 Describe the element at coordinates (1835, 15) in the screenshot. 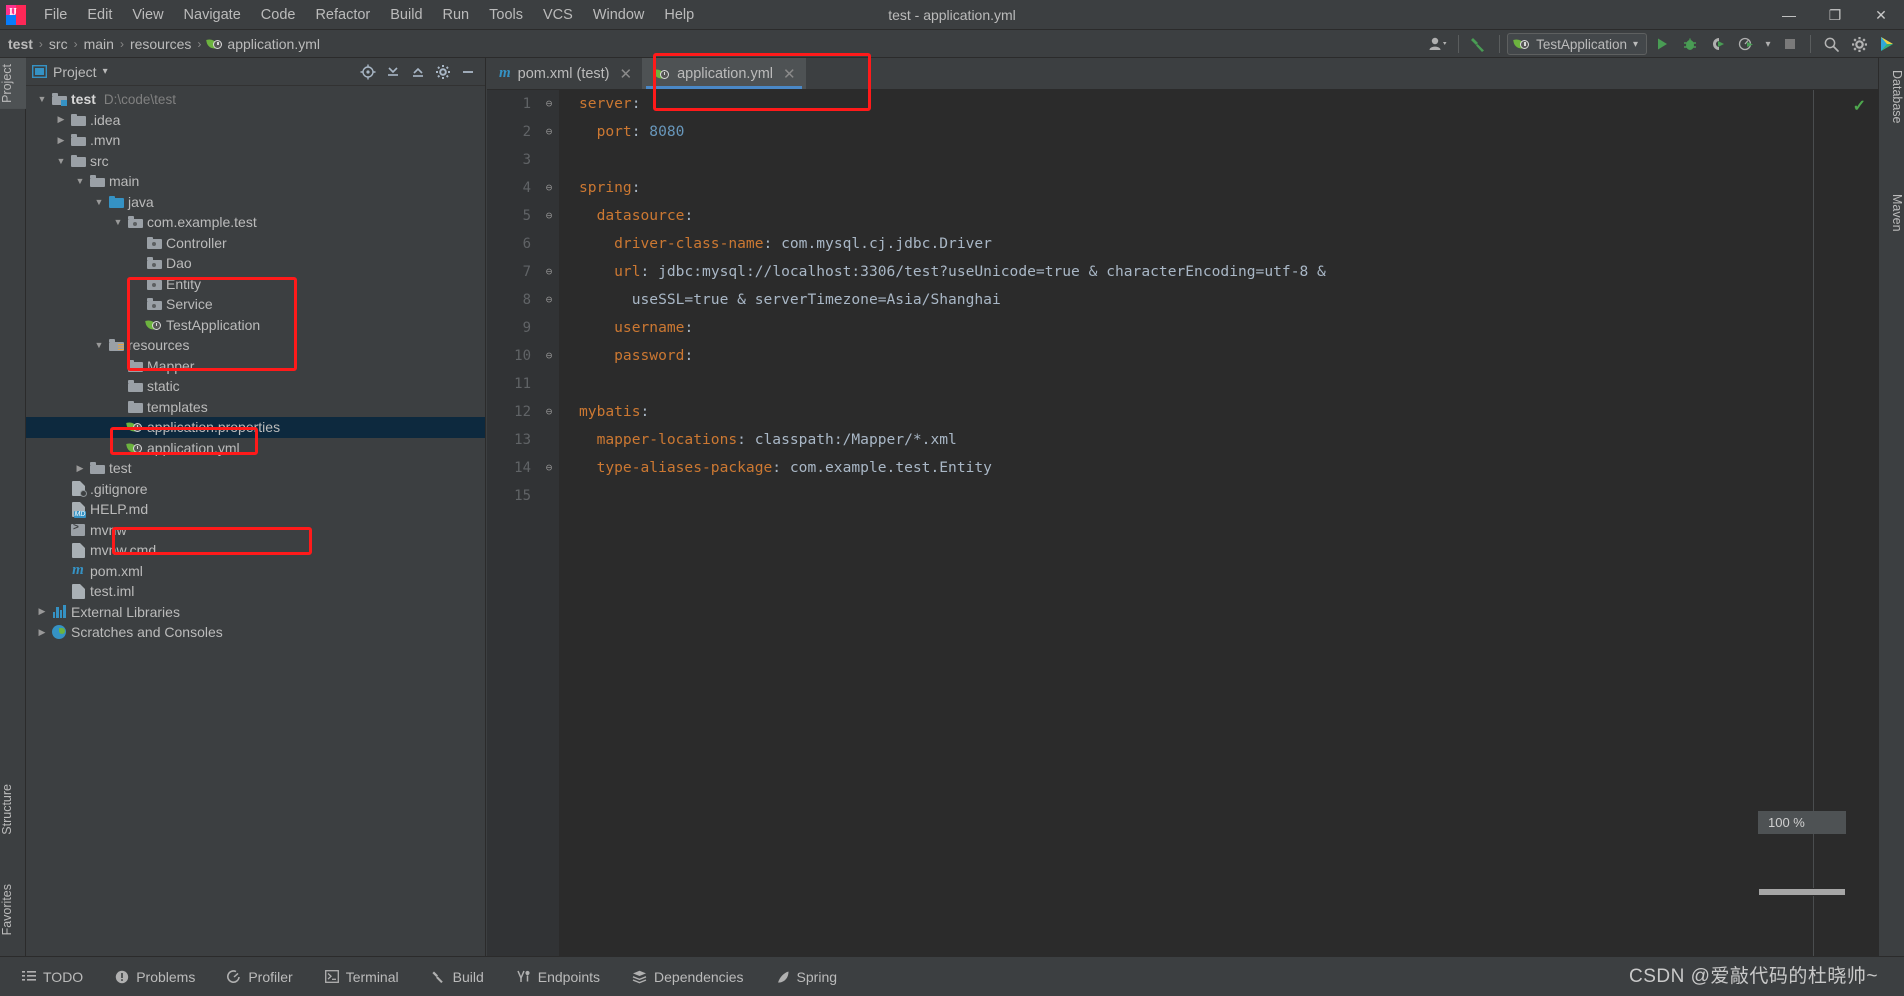

I see `maximize-button: ❐` at that location.